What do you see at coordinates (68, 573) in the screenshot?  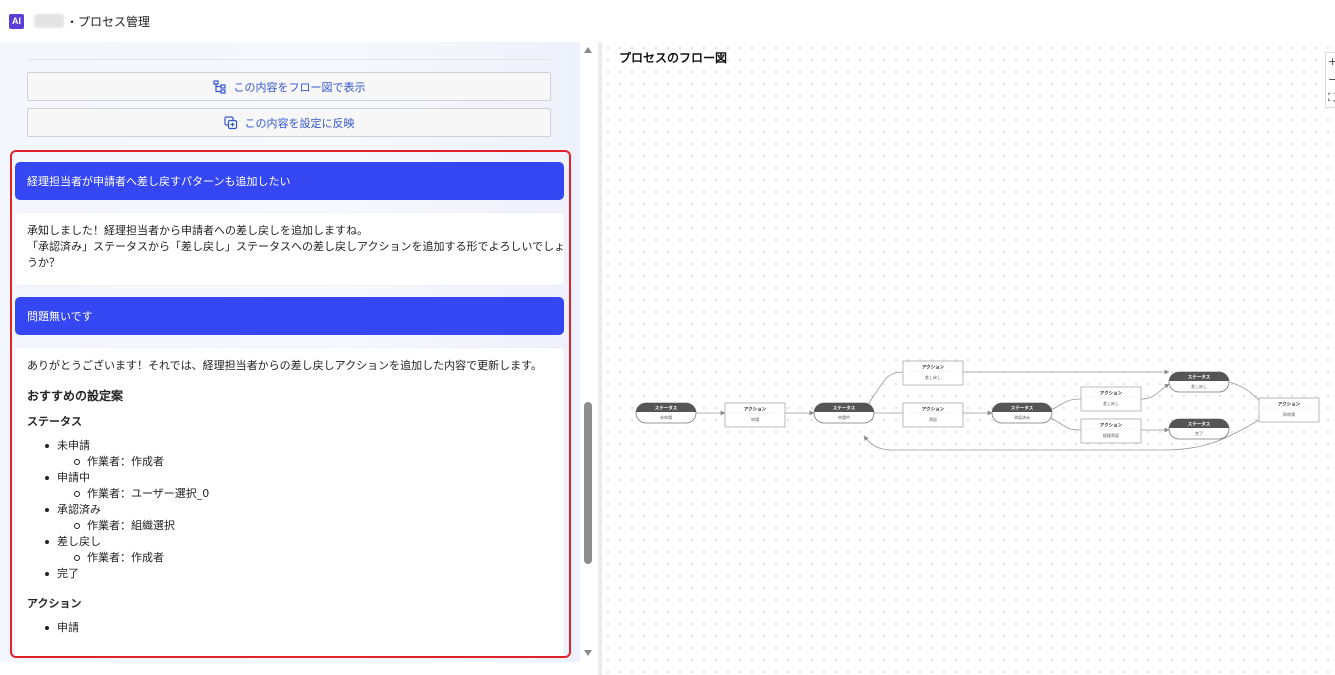 I see `status-name: 完了` at bounding box center [68, 573].